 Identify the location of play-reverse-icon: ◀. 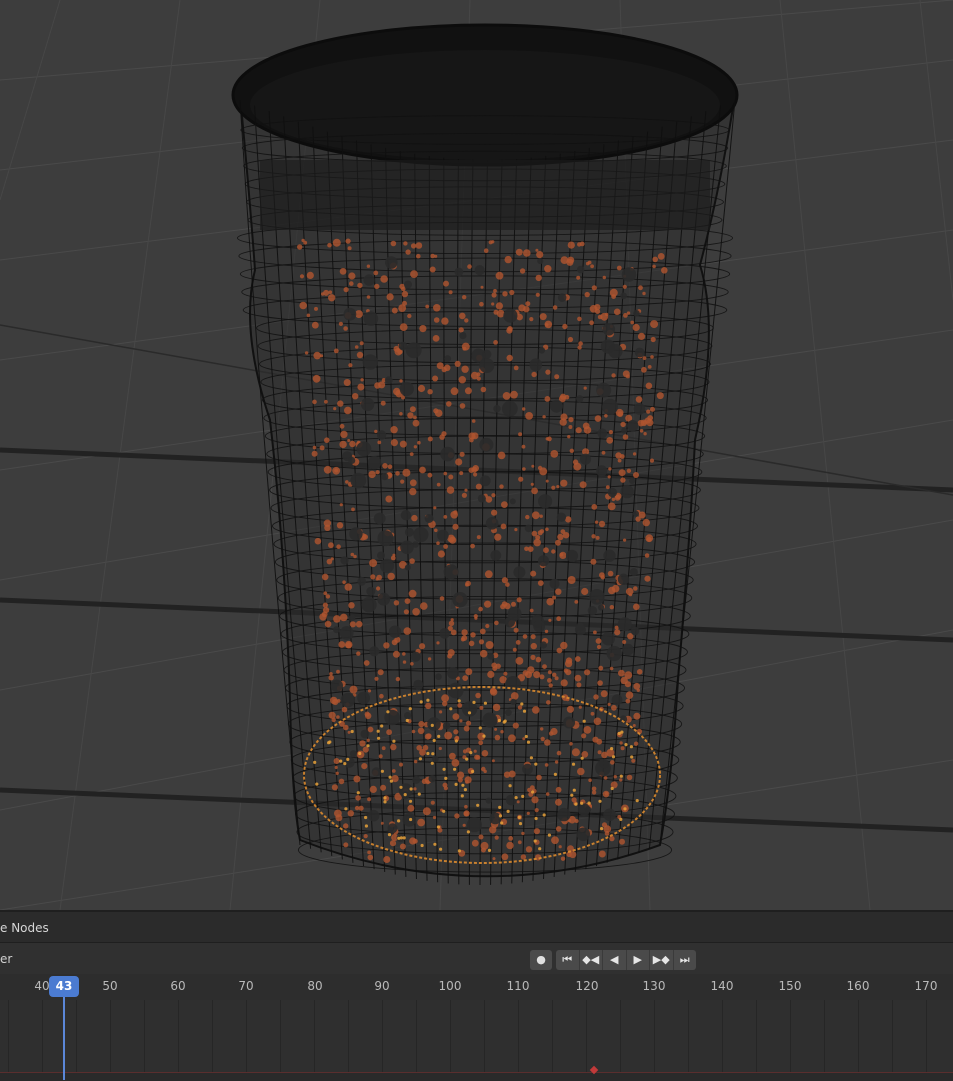
(614, 959).